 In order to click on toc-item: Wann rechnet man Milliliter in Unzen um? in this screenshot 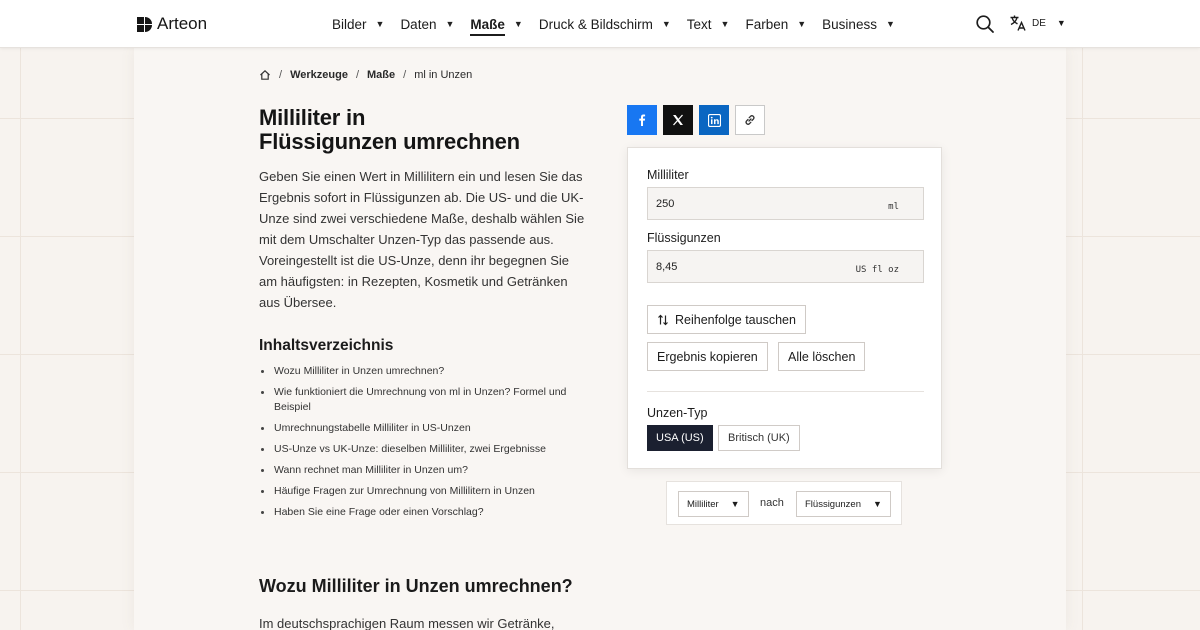, I will do `click(424, 470)`.